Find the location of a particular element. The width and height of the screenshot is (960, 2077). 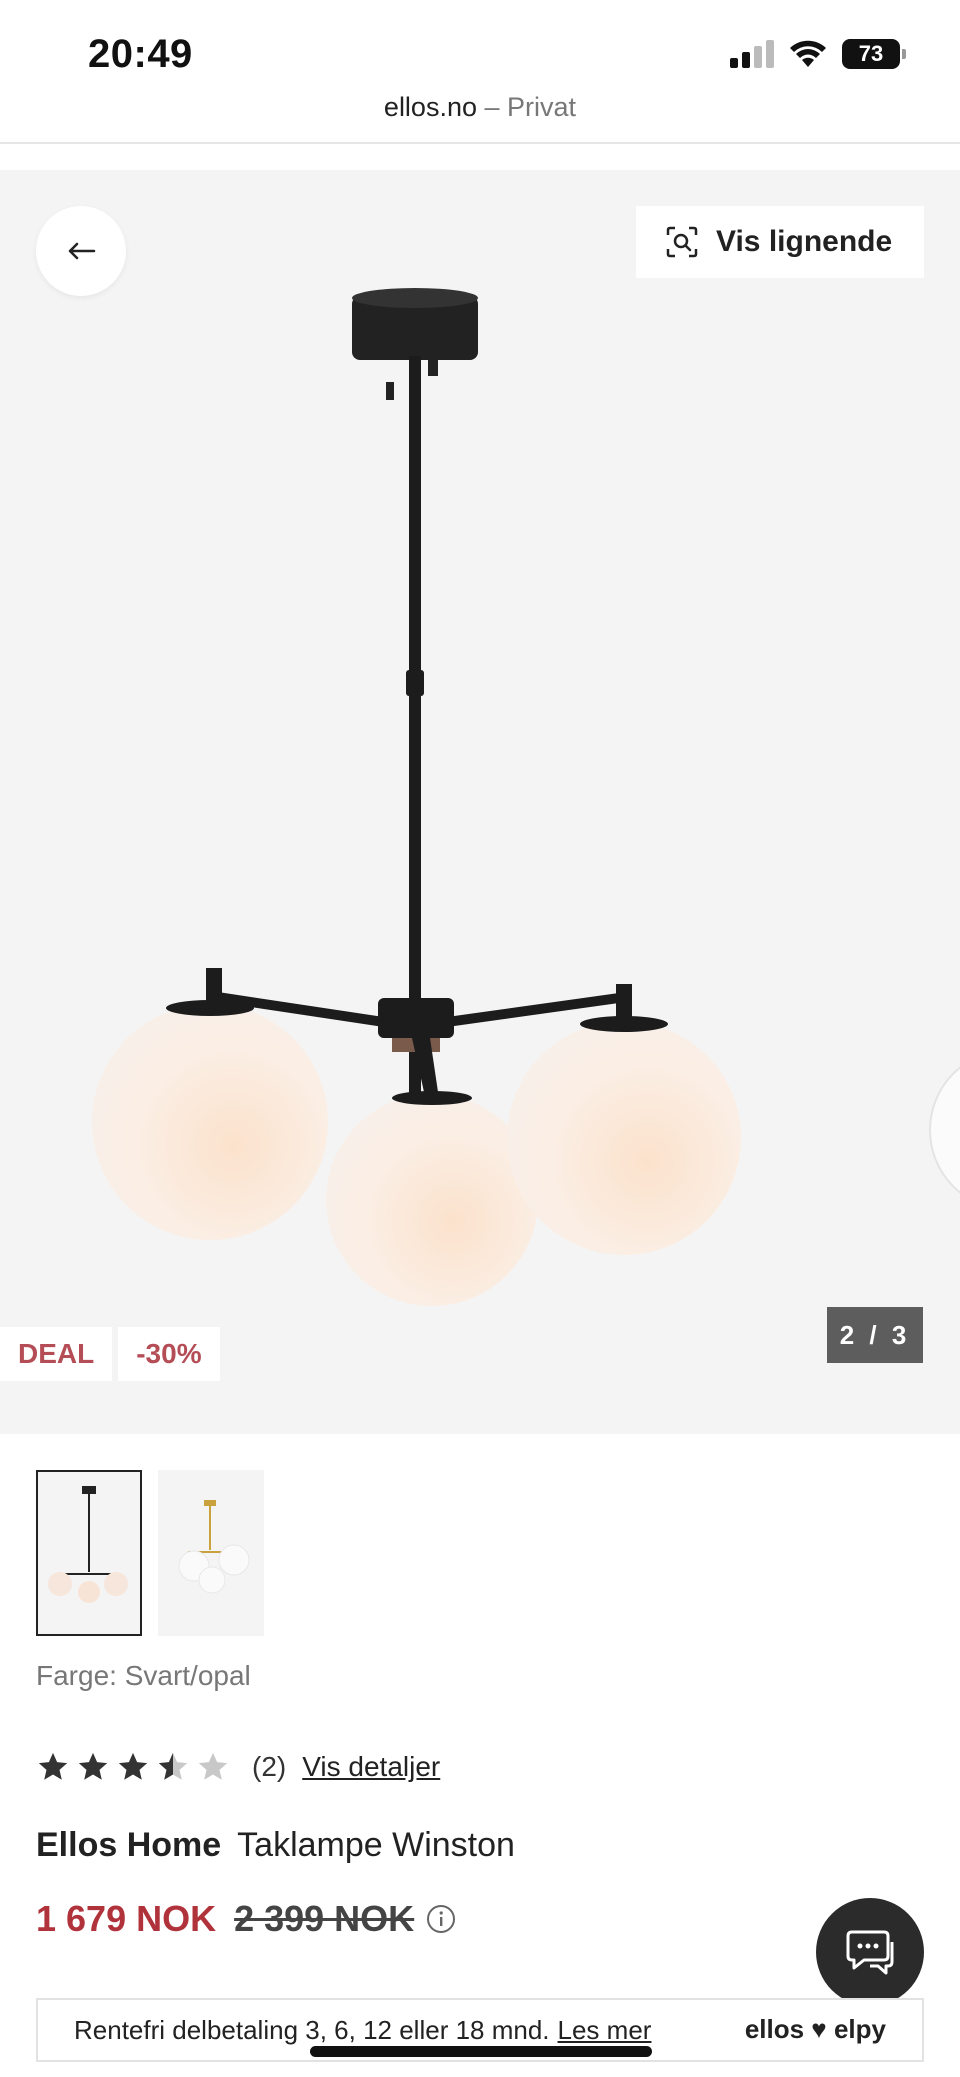

read-more-link: Les mer is located at coordinates (605, 2030).